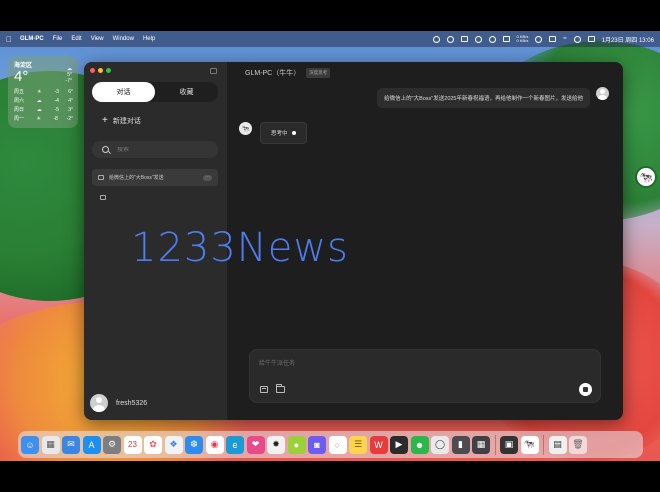 The height and width of the screenshot is (492, 660). Describe the element at coordinates (213, 71) in the screenshot. I see `sidebar-toggle-icon` at that location.